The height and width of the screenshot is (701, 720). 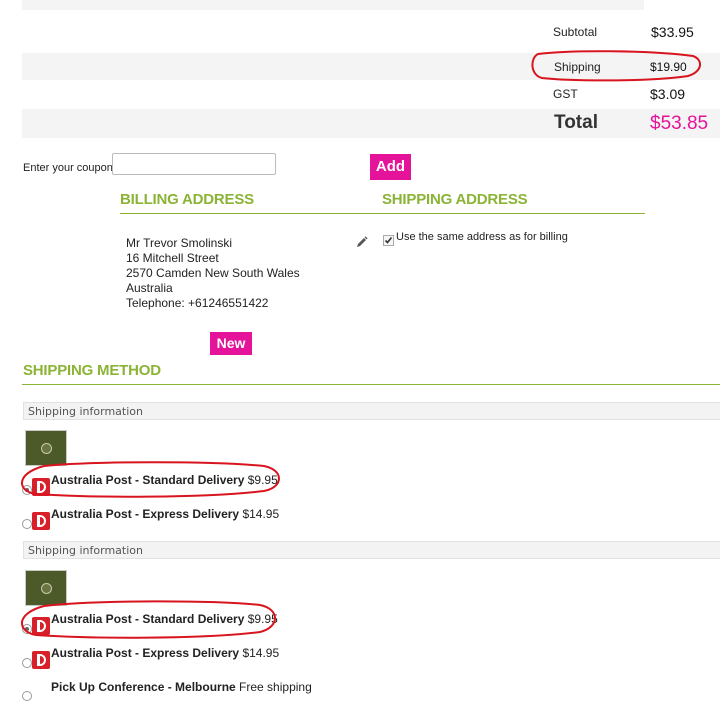 What do you see at coordinates (362, 241) in the screenshot?
I see `pencil-icon` at bounding box center [362, 241].